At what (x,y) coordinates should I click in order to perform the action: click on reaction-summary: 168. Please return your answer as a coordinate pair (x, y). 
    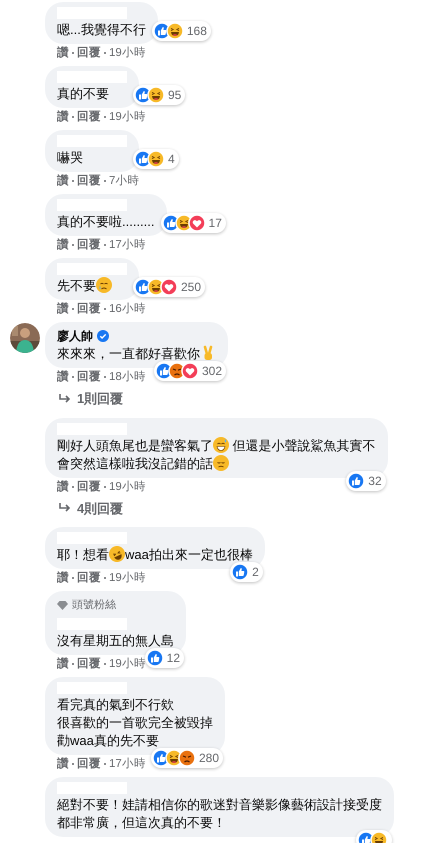
    Looking at the image, I should click on (181, 31).